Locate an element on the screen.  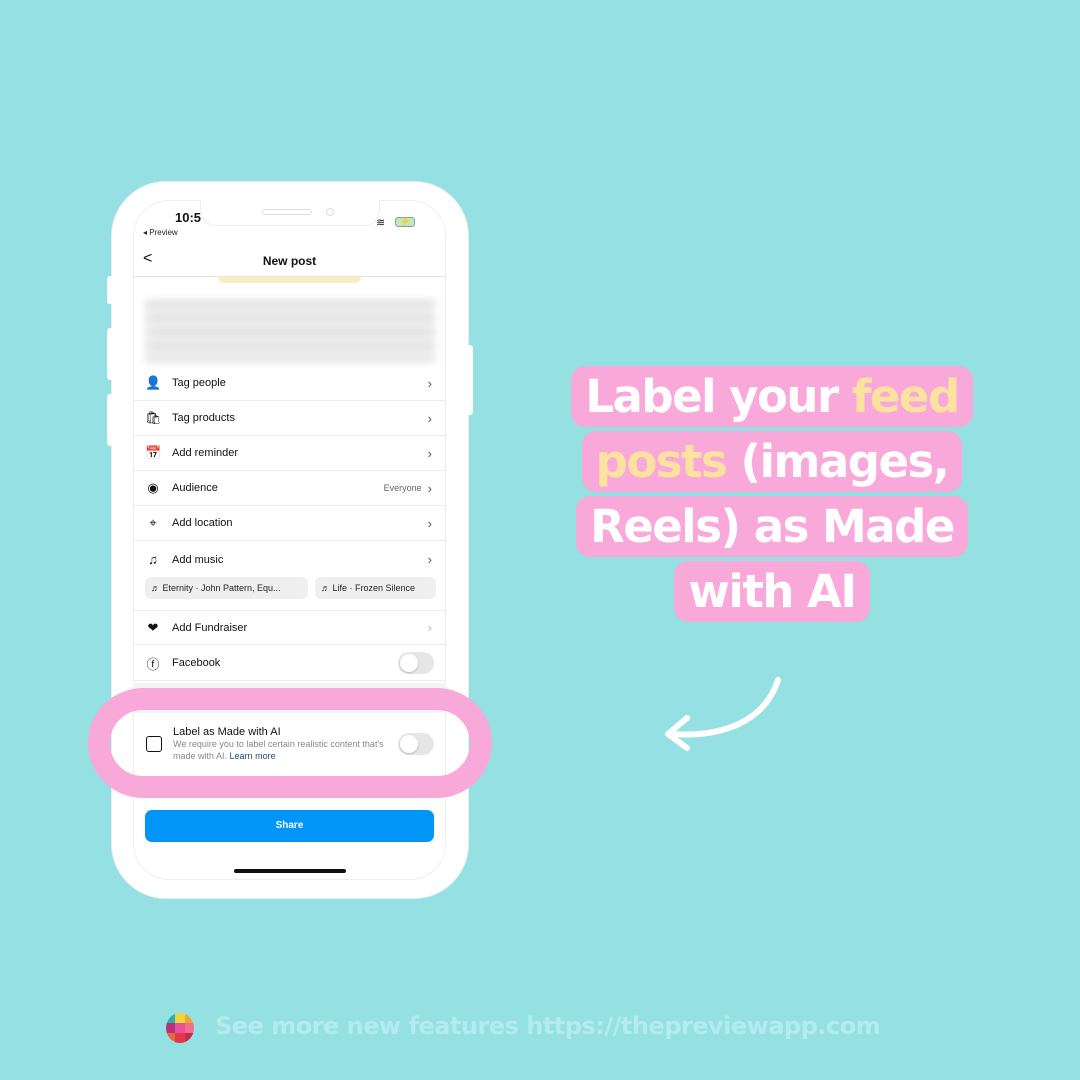
row-label: Add Fundraiser is located at coordinates (210, 627).